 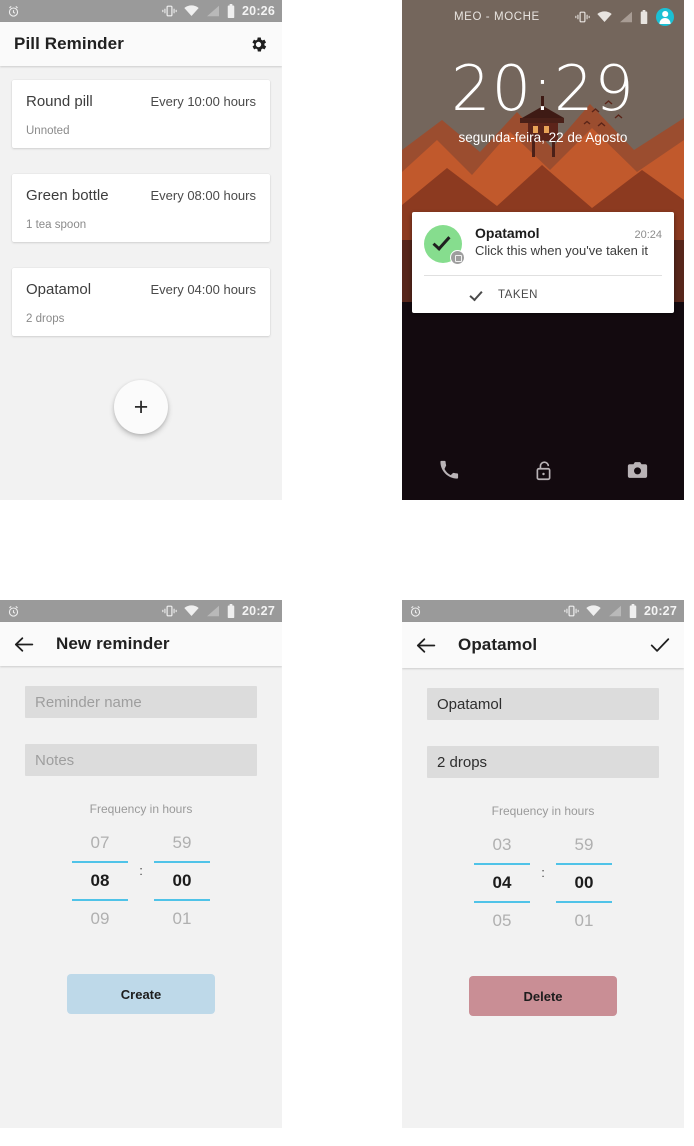 I want to click on unlock-icon, so click(x=543, y=470).